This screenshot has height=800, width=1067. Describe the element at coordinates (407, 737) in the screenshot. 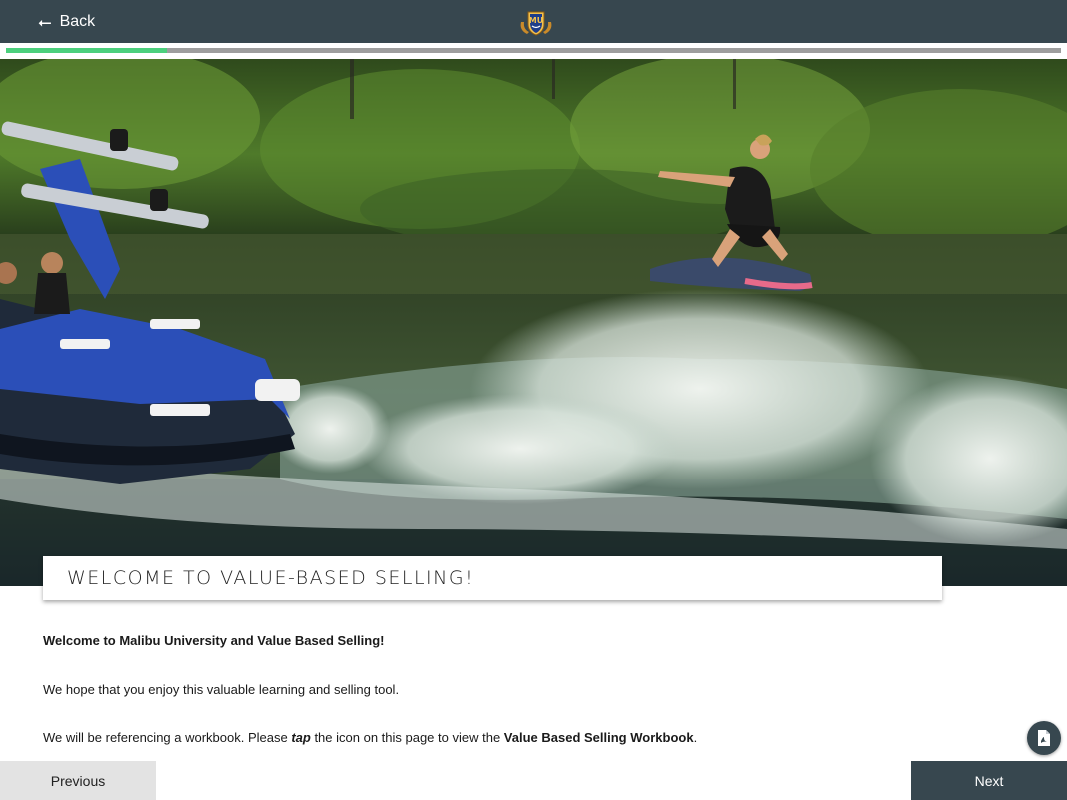

I see `workbook-text-2: the icon on this page to view the` at that location.